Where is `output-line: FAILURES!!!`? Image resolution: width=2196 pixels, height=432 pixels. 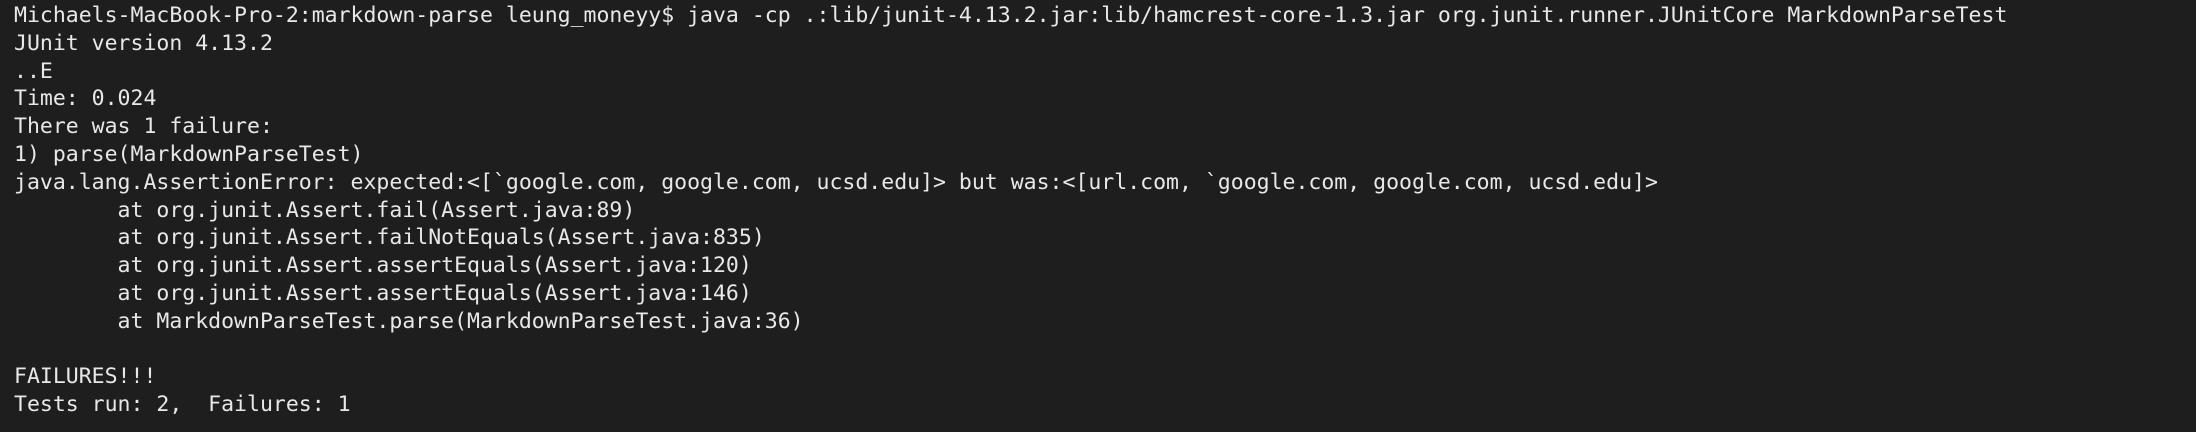
output-line: FAILURES!!! is located at coordinates (85, 377).